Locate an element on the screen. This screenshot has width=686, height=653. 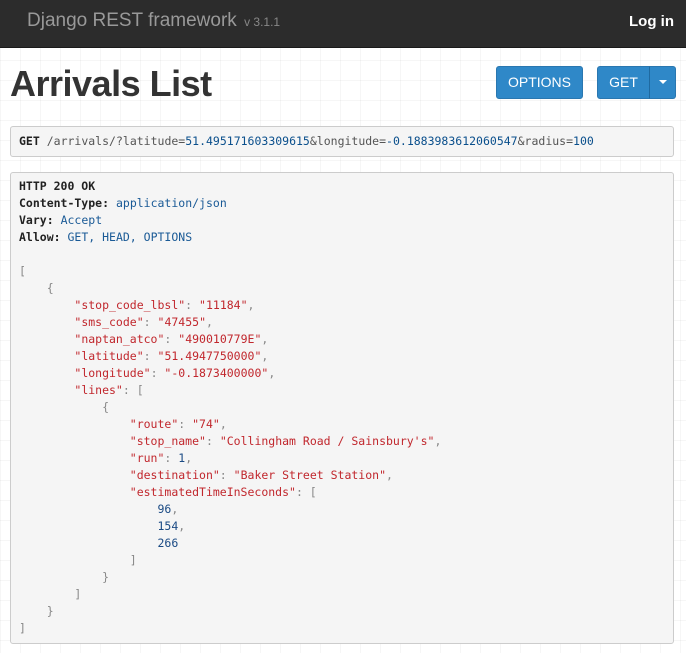
json-value: 47455 is located at coordinates (182, 322).